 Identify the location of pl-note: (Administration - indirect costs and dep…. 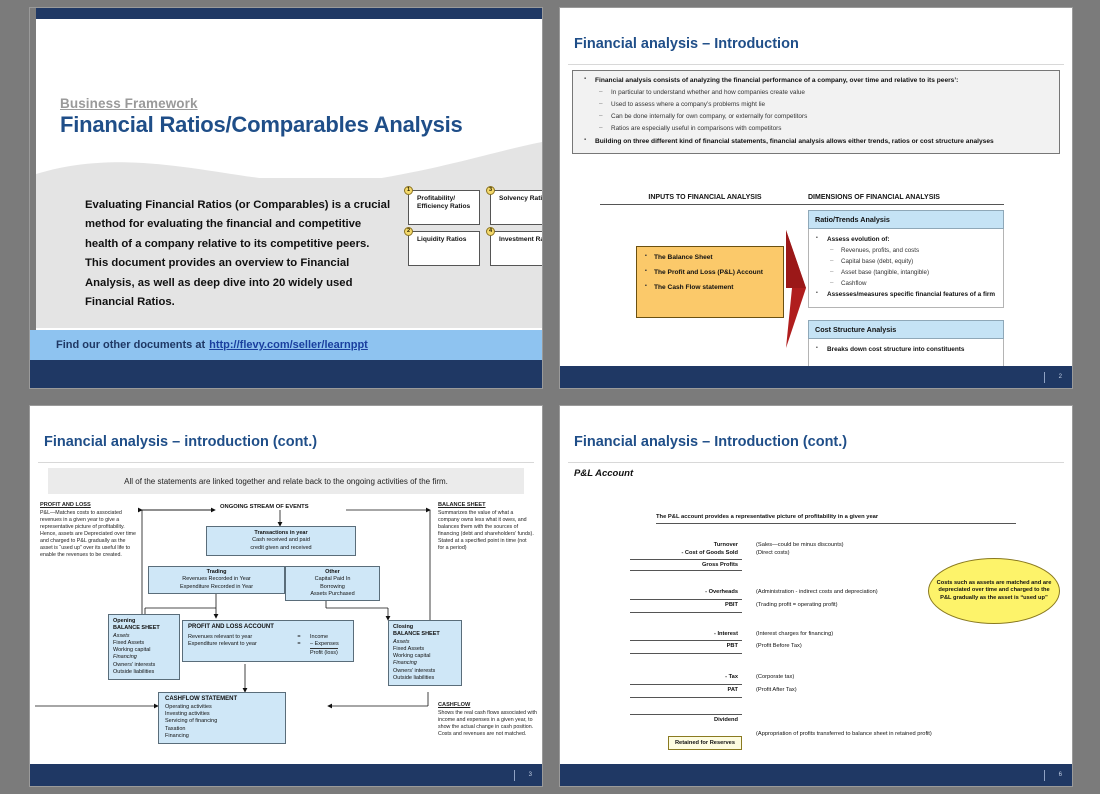
(817, 592).